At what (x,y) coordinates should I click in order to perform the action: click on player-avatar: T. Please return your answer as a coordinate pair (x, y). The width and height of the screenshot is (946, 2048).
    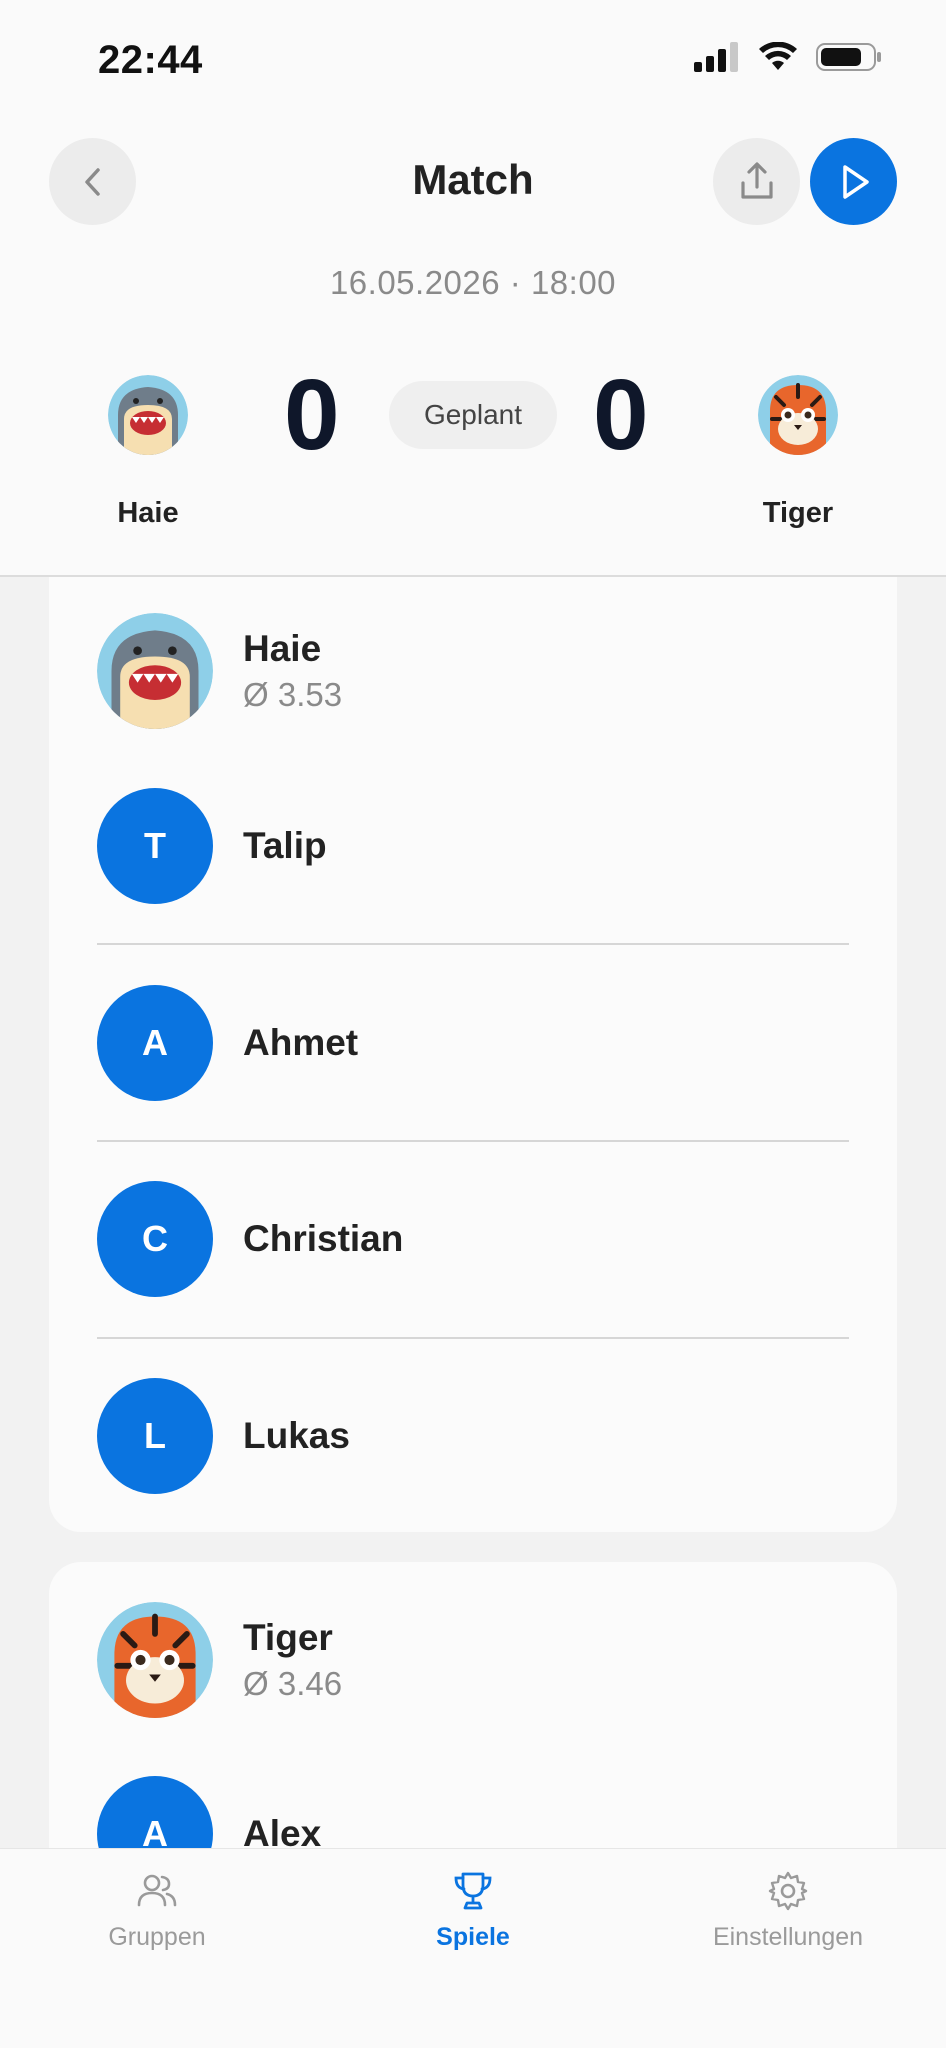
    Looking at the image, I should click on (155, 846).